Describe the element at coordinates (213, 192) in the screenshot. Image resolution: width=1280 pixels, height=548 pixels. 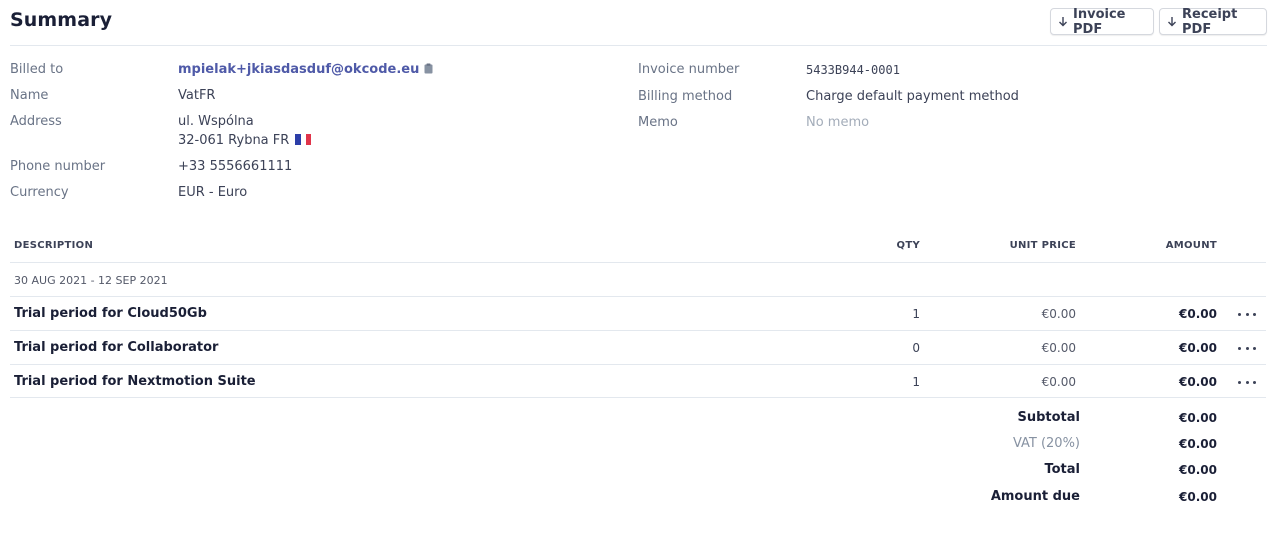
I see `currency-value: EUR - Euro` at that location.